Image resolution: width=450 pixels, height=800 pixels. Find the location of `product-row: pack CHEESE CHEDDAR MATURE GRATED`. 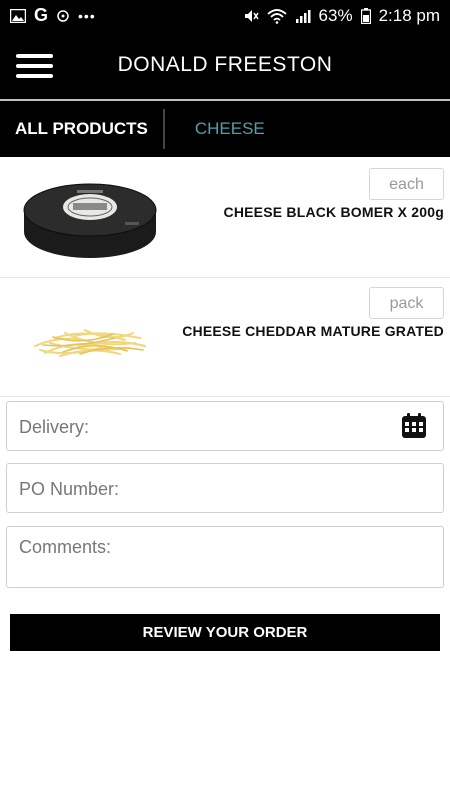

product-row: pack CHEESE CHEDDAR MATURE GRATED is located at coordinates (225, 338).